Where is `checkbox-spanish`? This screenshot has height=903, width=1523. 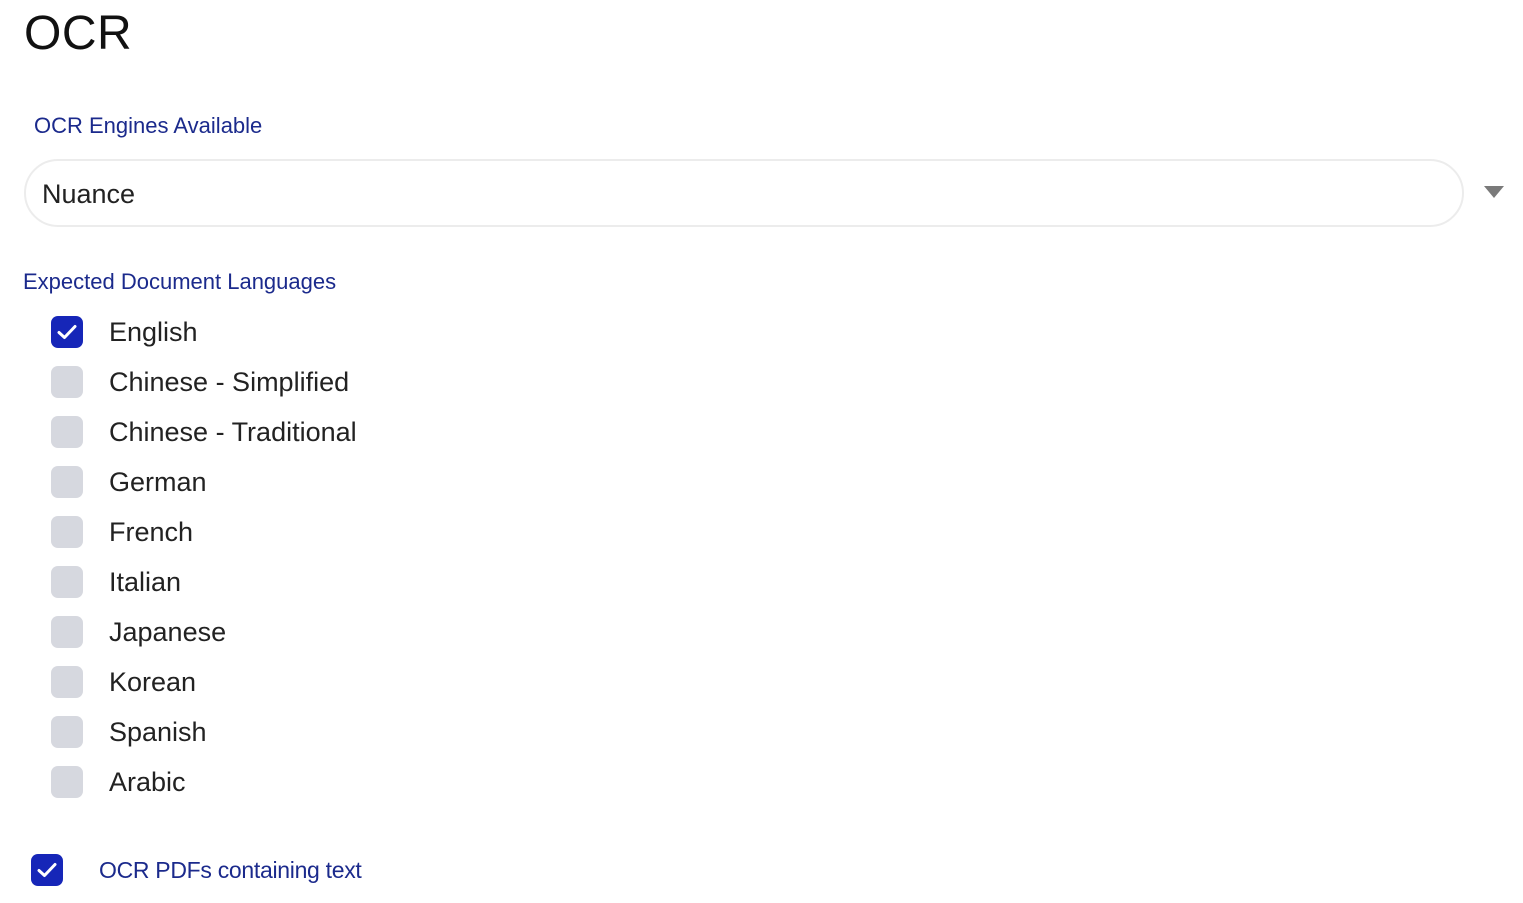
checkbox-spanish is located at coordinates (67, 732).